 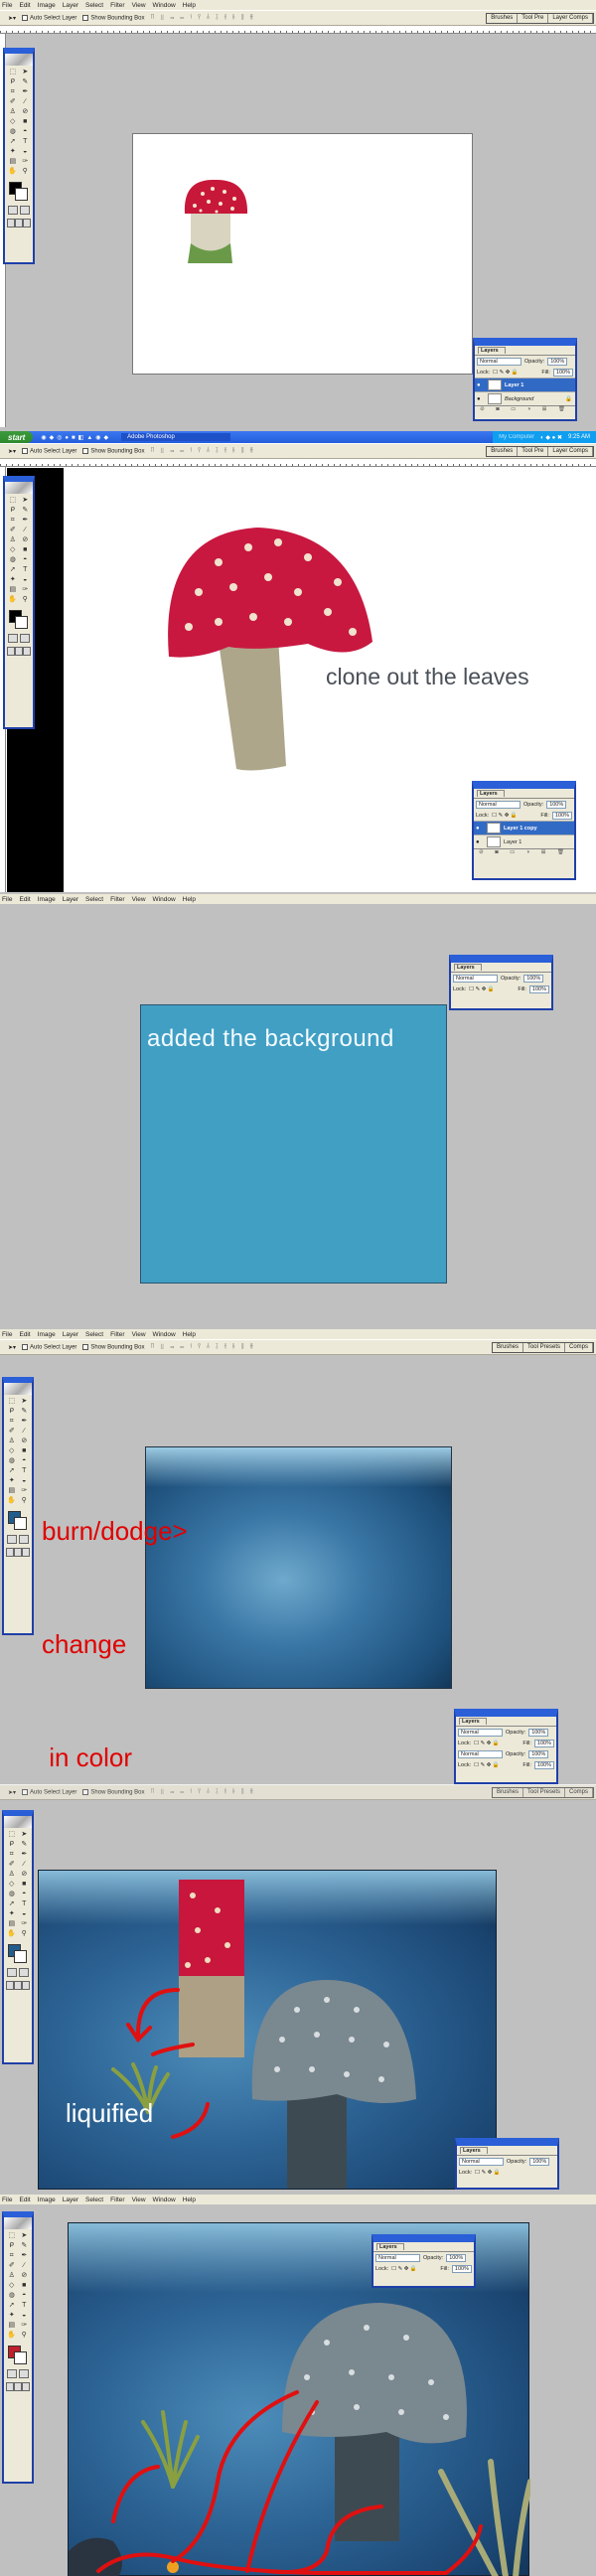 What do you see at coordinates (202, 1347) in the screenshot?
I see `align-icons: ⫪ ⫫ ⫬ ⫭ ⫮ ⫯ ⫰ ⫱ ⫲ ⫳ ⫴ ⫵` at bounding box center [202, 1347].